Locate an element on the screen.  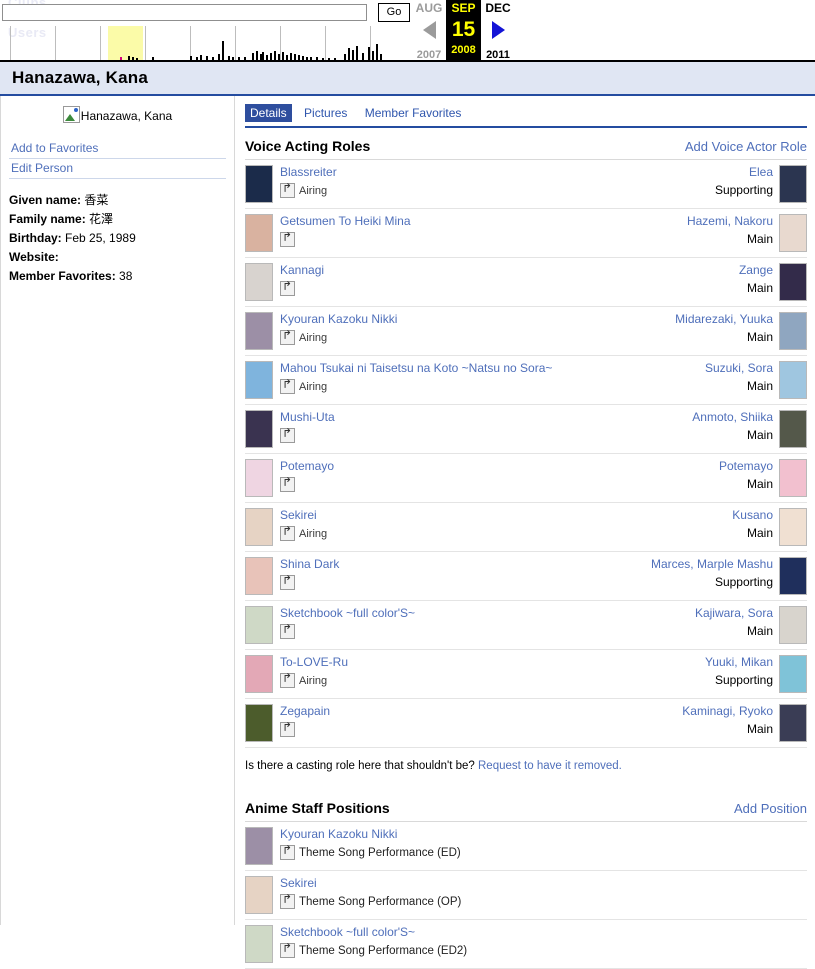
anime-title-link: Mushi-Uta is located at coordinates (307, 417).